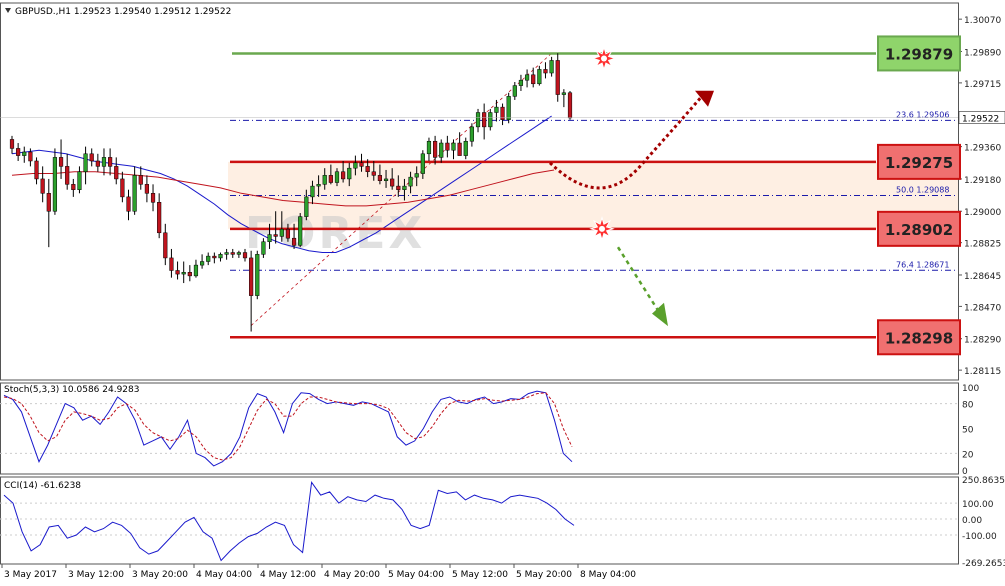 The width and height of the screenshot is (1005, 586). What do you see at coordinates (968, 455) in the screenshot?
I see `stoch-y-tick-label: 20` at bounding box center [968, 455].